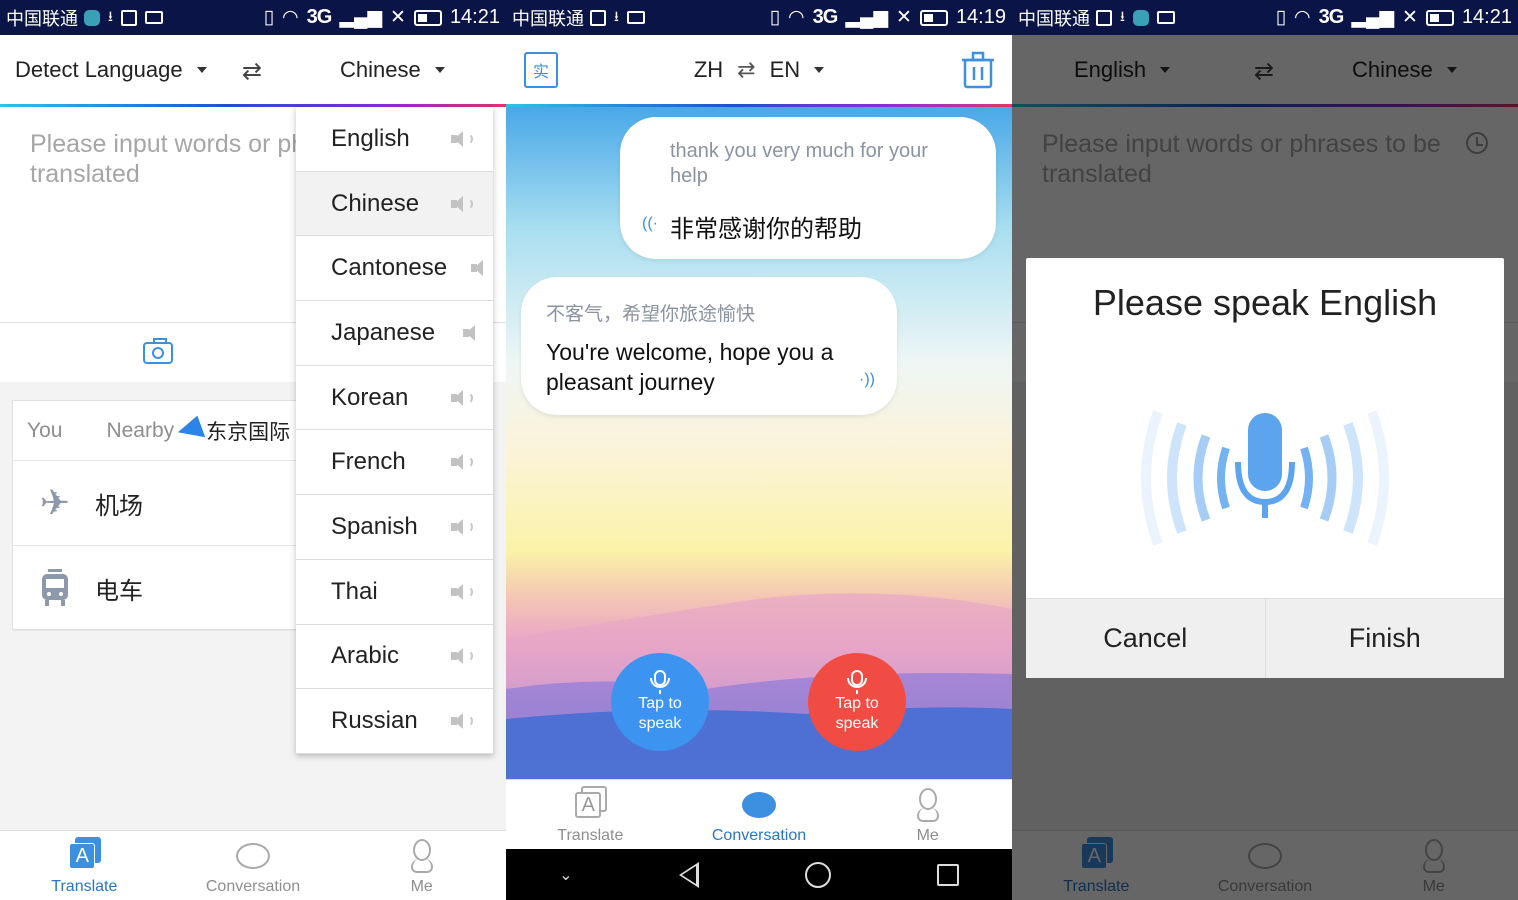 Image resolution: width=1518 pixels, height=900 pixels. I want to click on mountain-illustration, so click(759, 686).